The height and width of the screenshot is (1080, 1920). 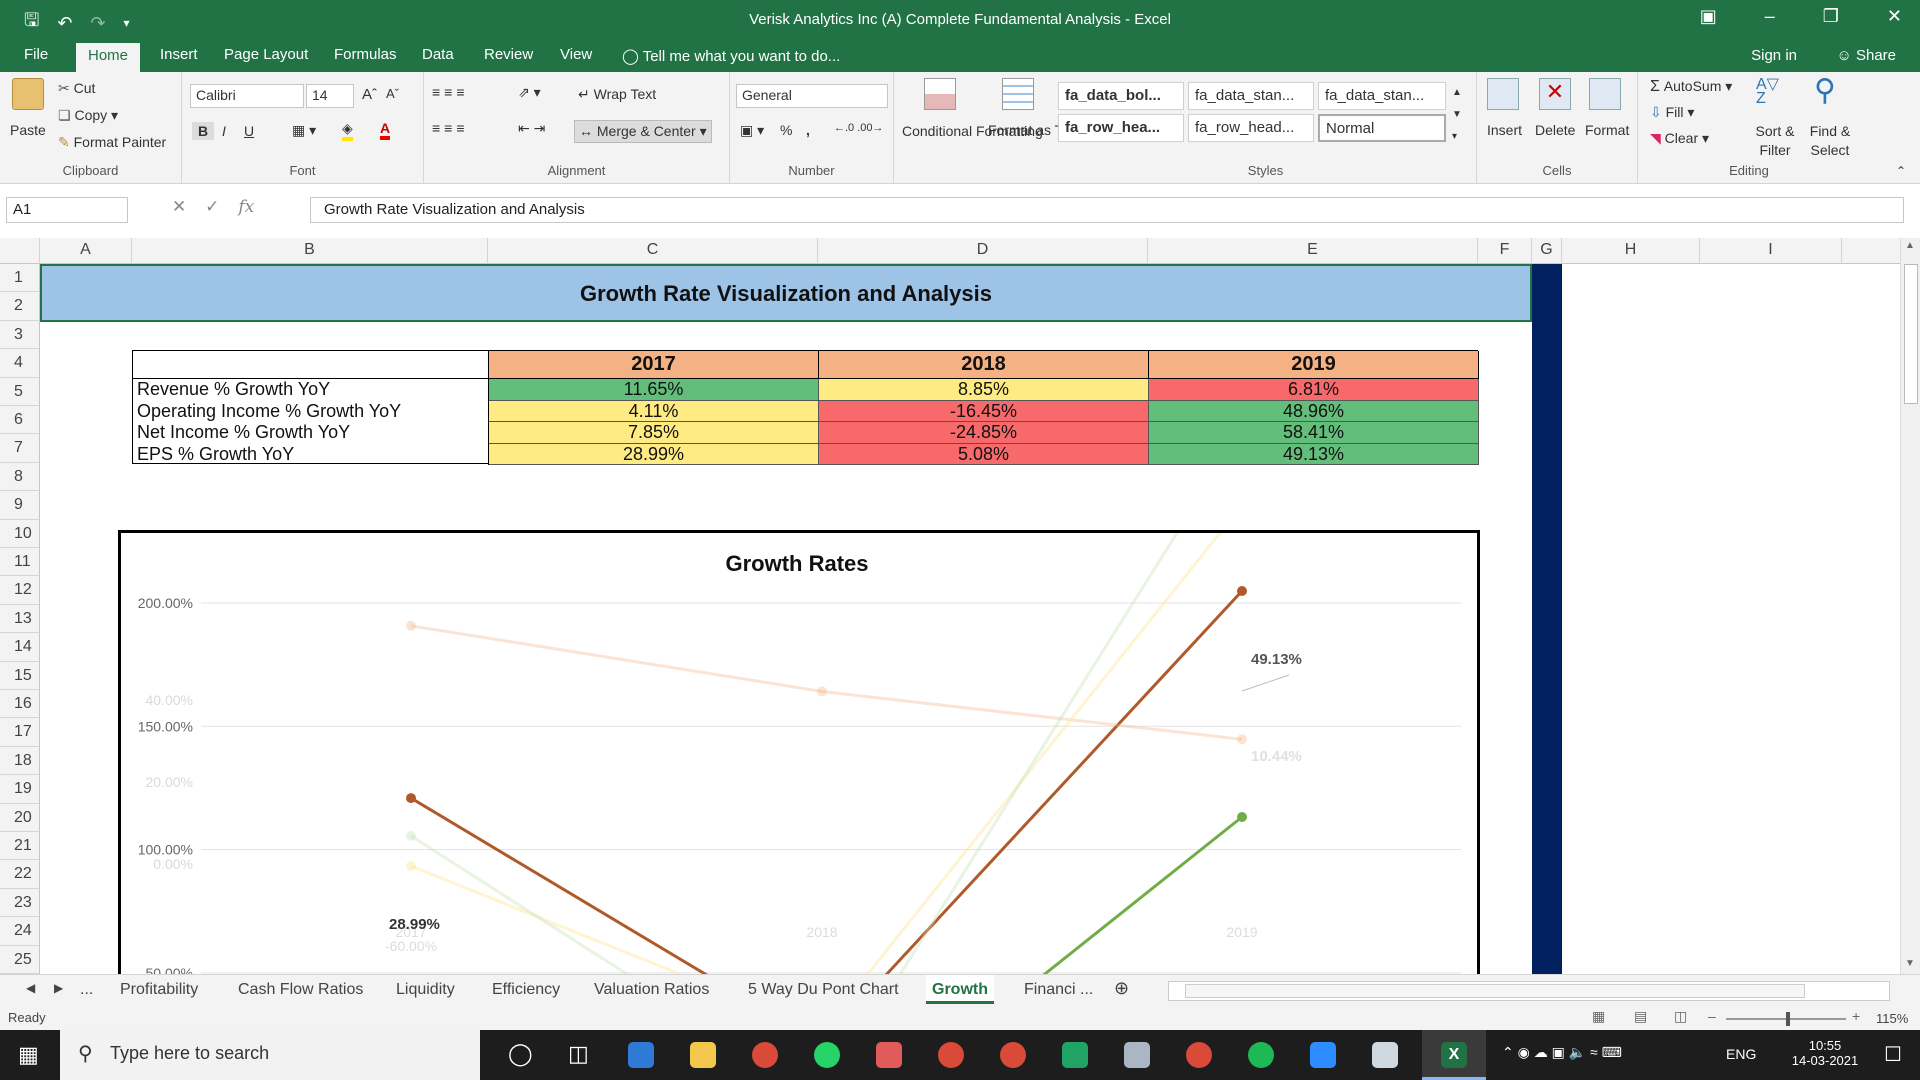 What do you see at coordinates (576, 54) in the screenshot?
I see `tab-view: View` at bounding box center [576, 54].